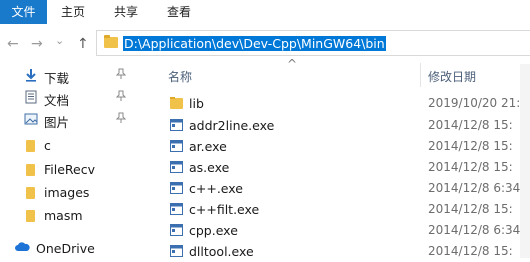  What do you see at coordinates (59, 41) in the screenshot?
I see `recent-locations-chevron-icon: ⌄` at bounding box center [59, 41].